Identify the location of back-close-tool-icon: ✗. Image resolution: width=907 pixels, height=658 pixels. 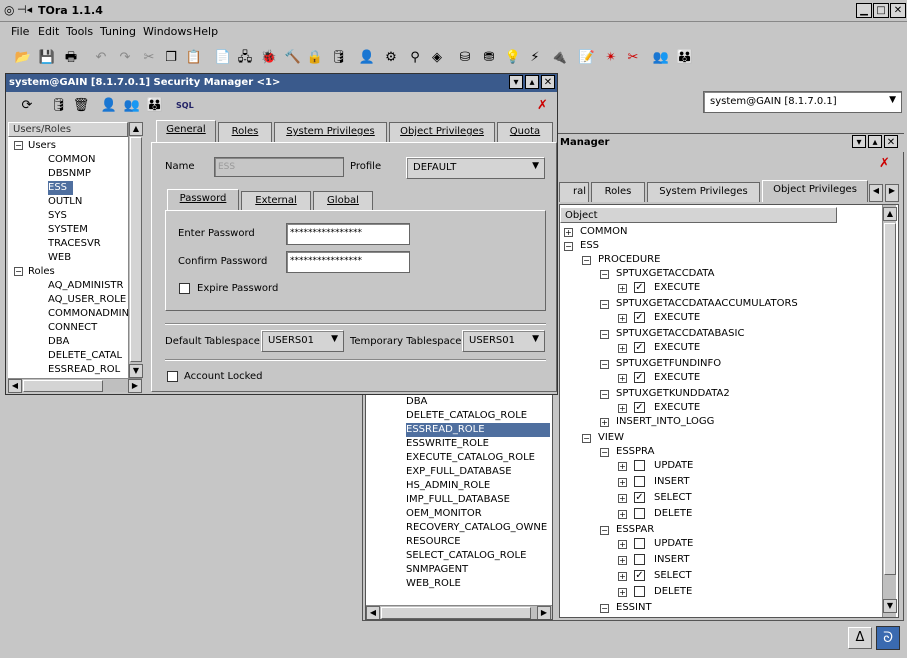
(884, 163).